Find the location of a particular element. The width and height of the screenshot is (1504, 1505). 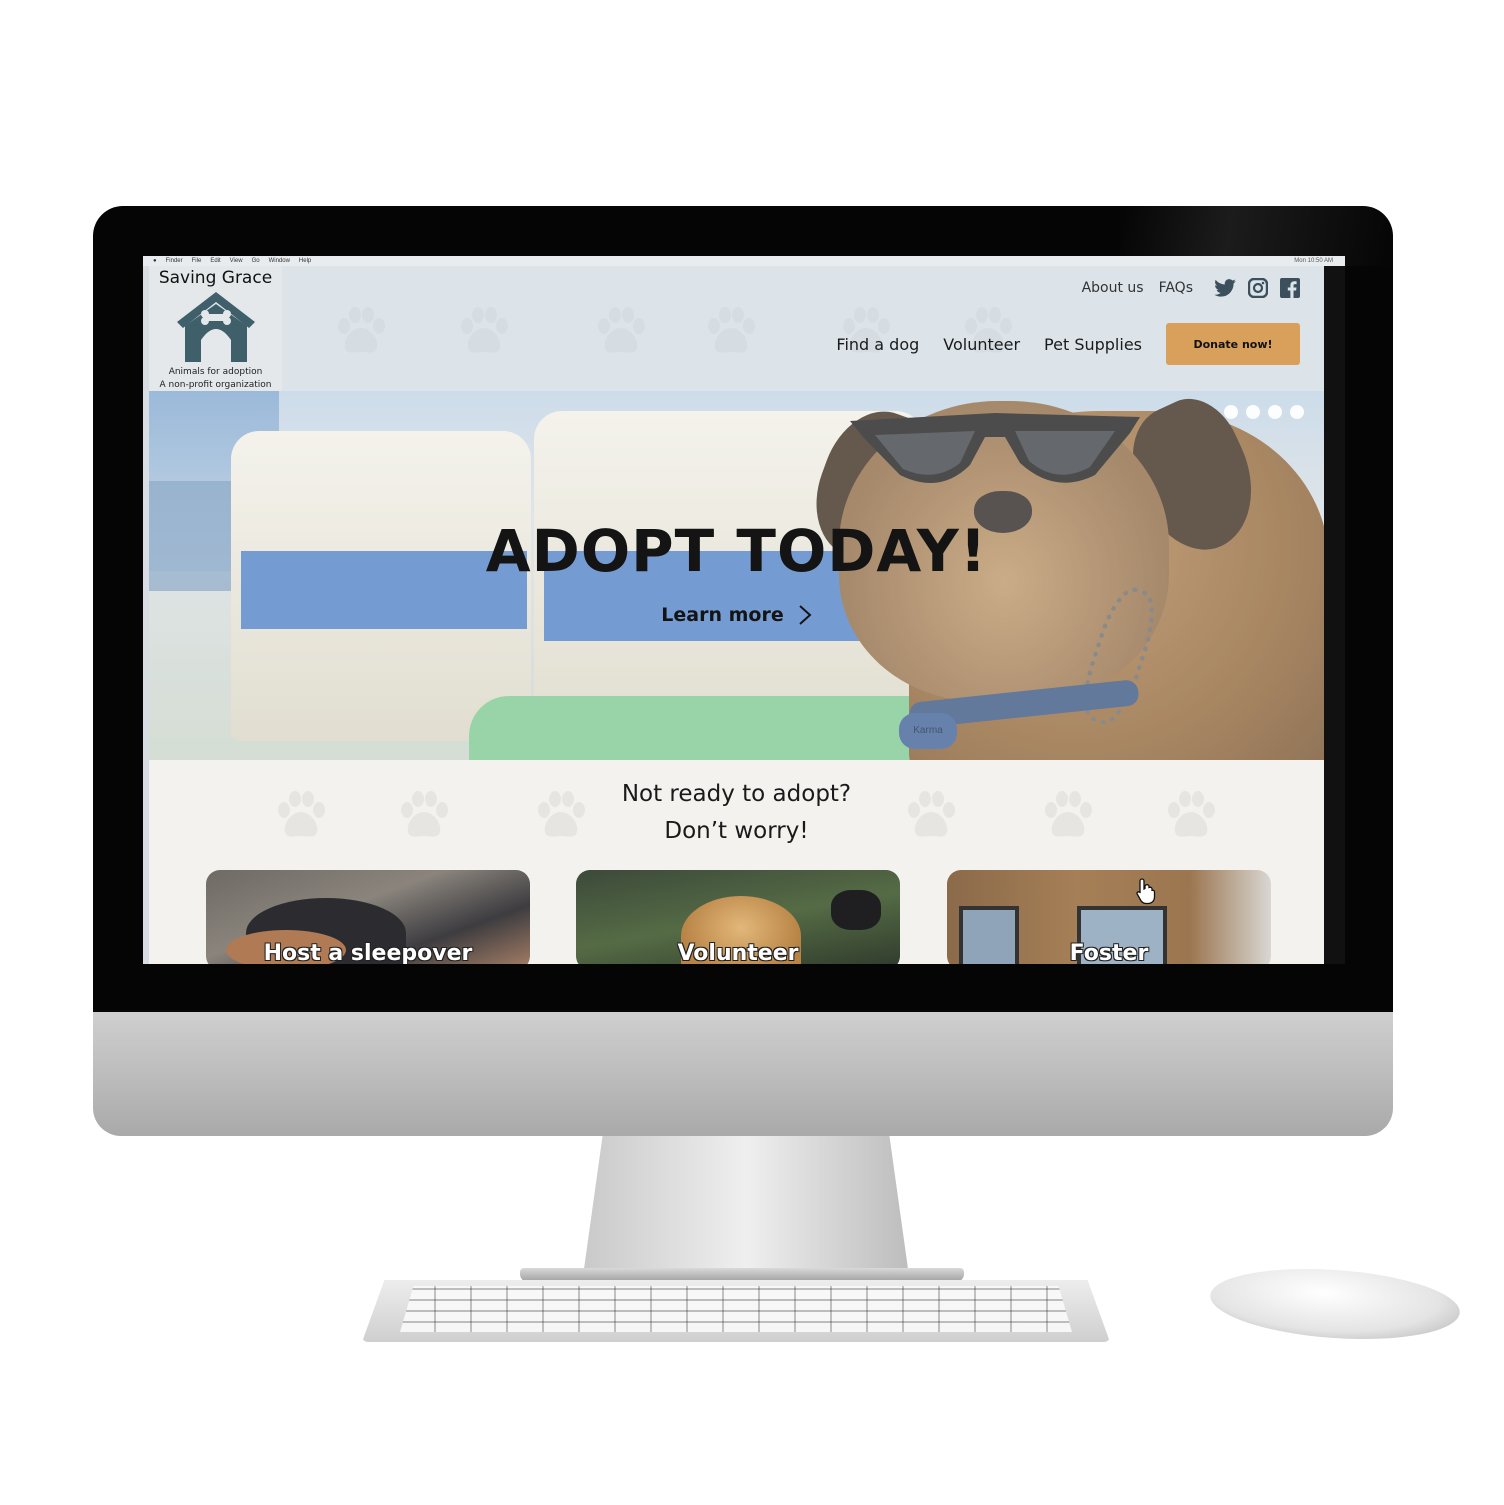

learn-more-button: Learn more is located at coordinates (736, 615).